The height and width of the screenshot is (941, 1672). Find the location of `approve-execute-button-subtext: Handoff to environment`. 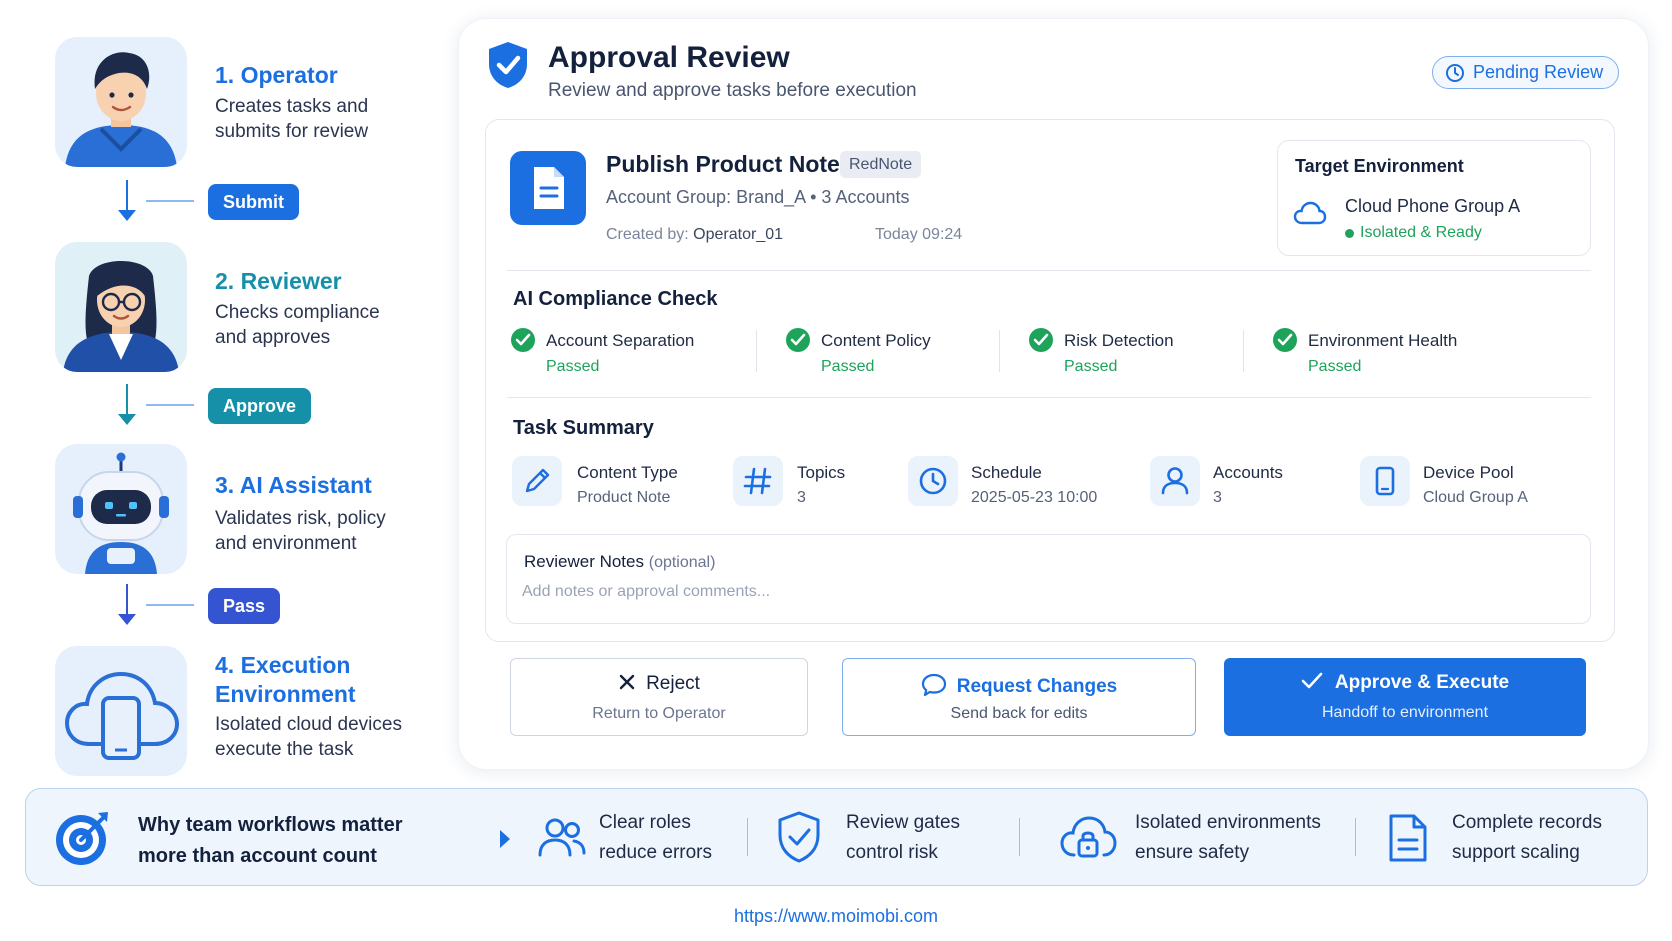

approve-execute-button-subtext: Handoff to environment is located at coordinates (1405, 712).